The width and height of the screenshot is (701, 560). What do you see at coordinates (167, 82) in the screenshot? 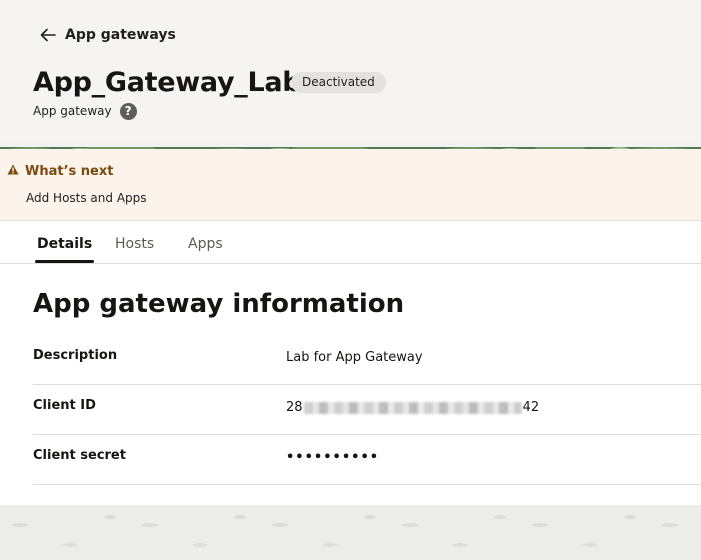
I see `page-title: App_Gateway_Lab` at bounding box center [167, 82].